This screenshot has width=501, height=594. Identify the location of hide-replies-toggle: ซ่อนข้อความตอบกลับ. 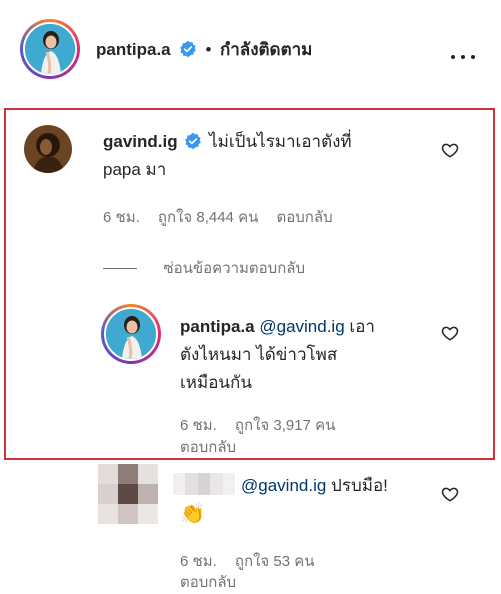
(204, 268).